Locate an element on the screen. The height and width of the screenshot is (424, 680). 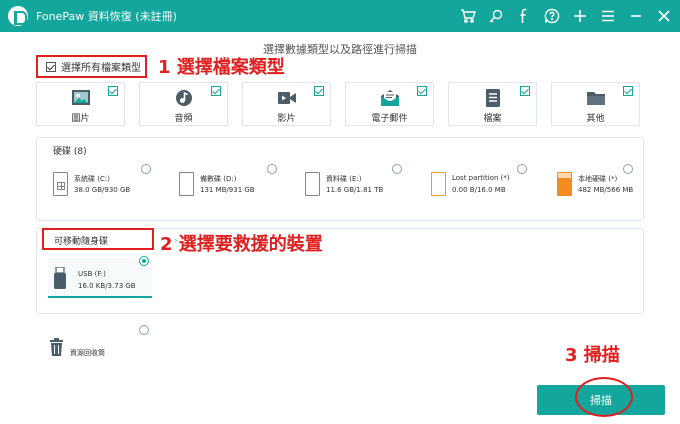
system-drive-icon is located at coordinates (60, 184).